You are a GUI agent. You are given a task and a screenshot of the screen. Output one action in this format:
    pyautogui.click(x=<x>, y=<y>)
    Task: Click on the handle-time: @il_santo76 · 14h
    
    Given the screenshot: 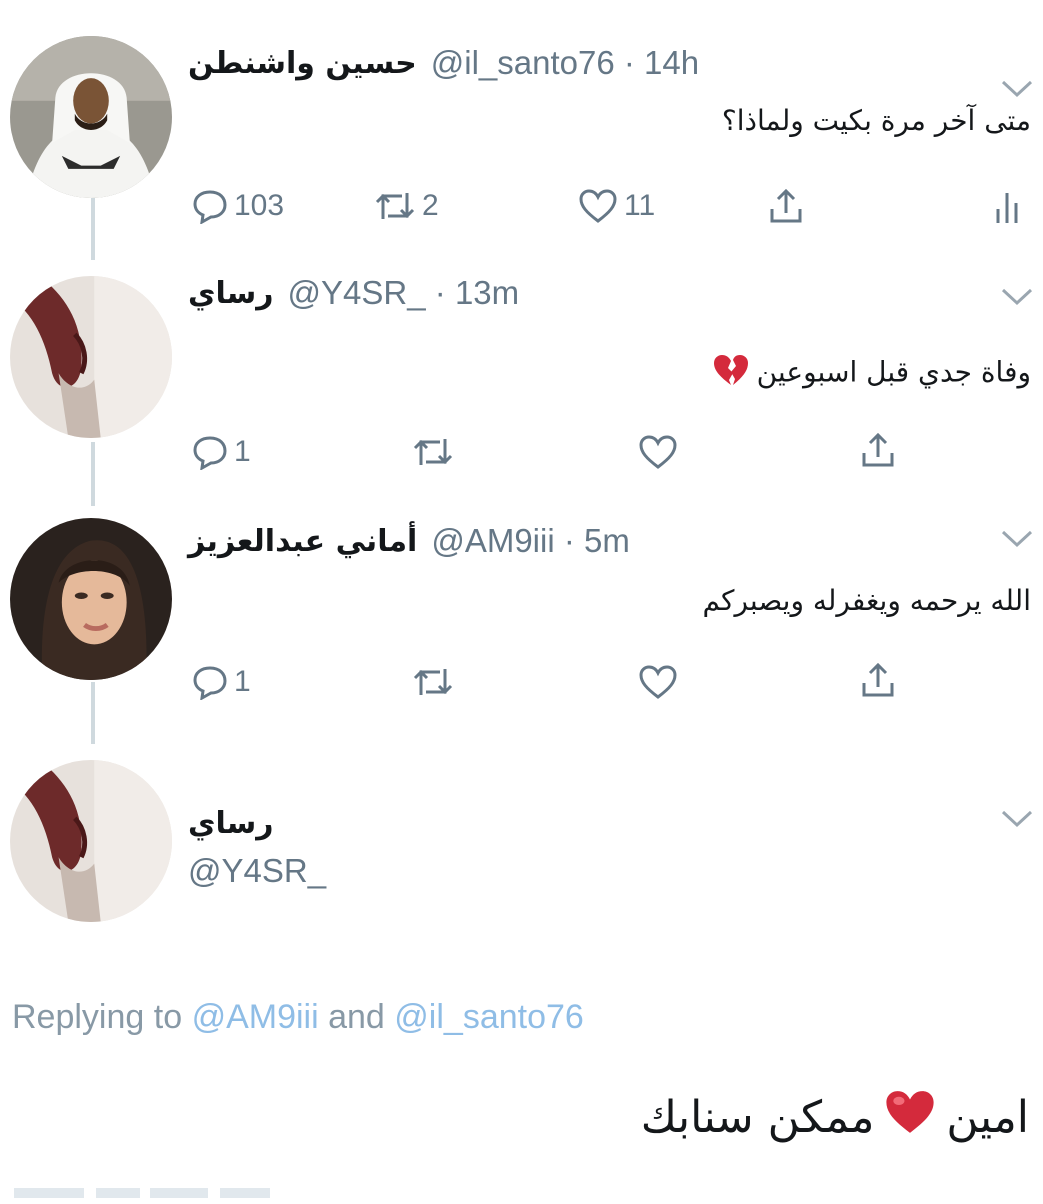 What is the action you would take?
    pyautogui.click(x=565, y=62)
    